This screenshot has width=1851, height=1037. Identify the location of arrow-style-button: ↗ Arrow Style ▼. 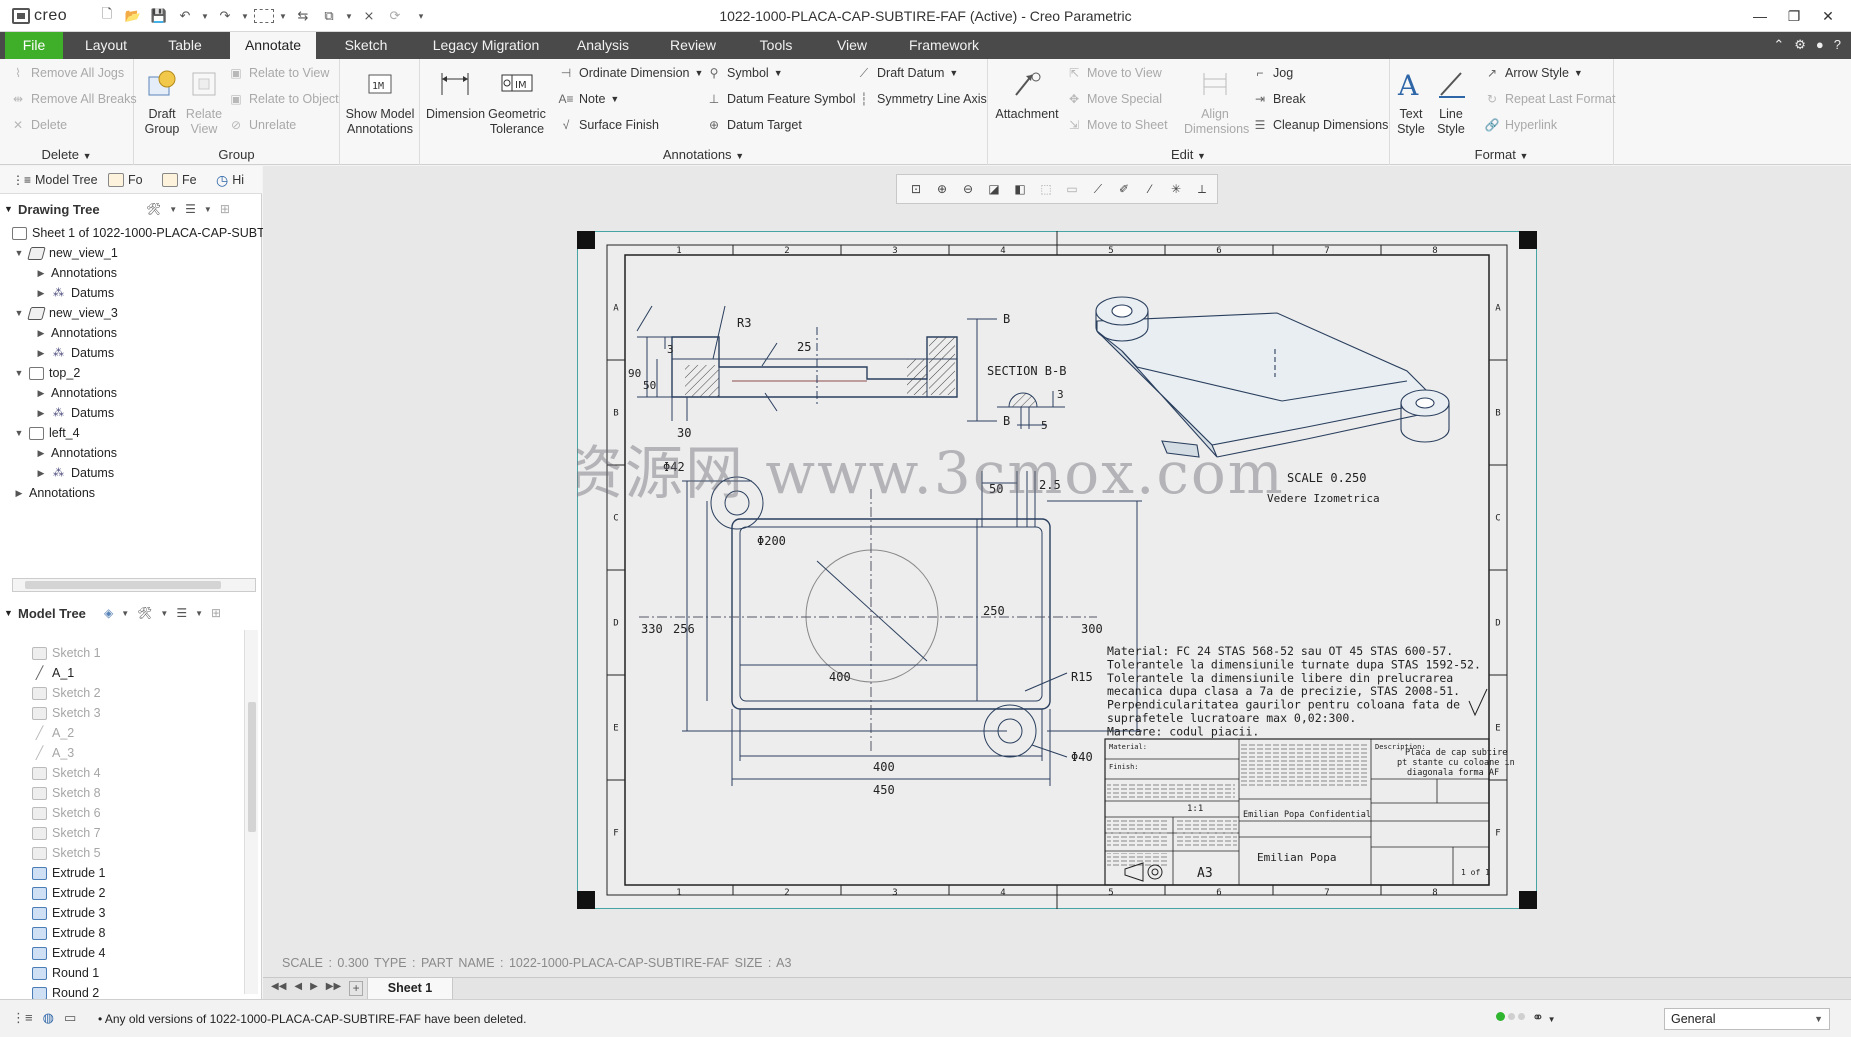
(1533, 73).